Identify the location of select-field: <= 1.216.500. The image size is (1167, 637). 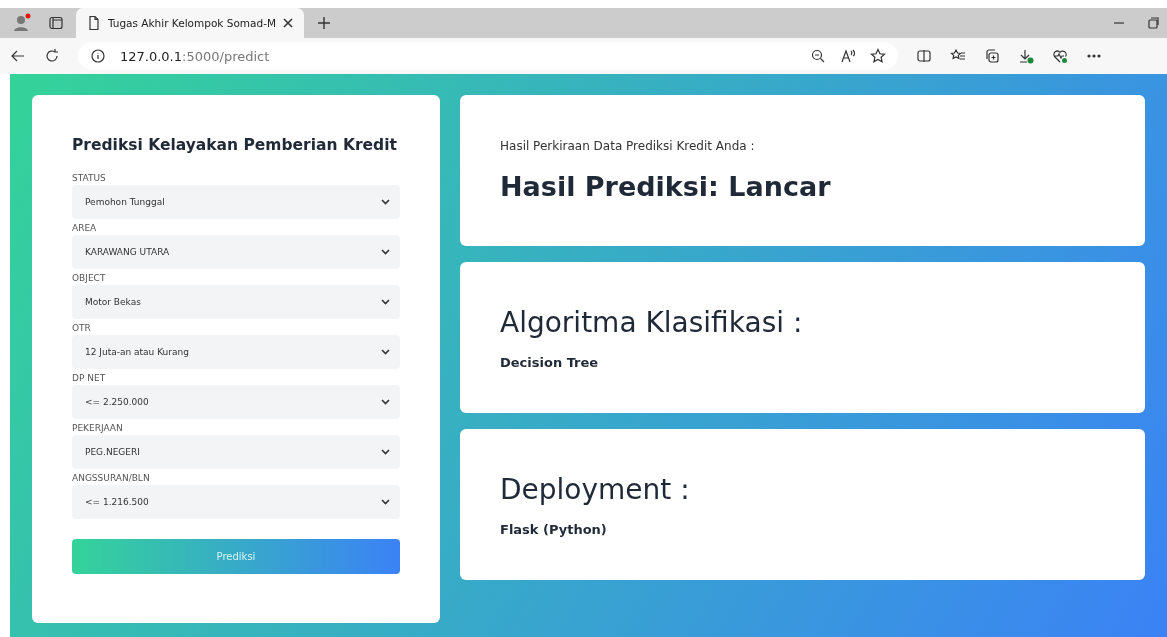
(236, 502).